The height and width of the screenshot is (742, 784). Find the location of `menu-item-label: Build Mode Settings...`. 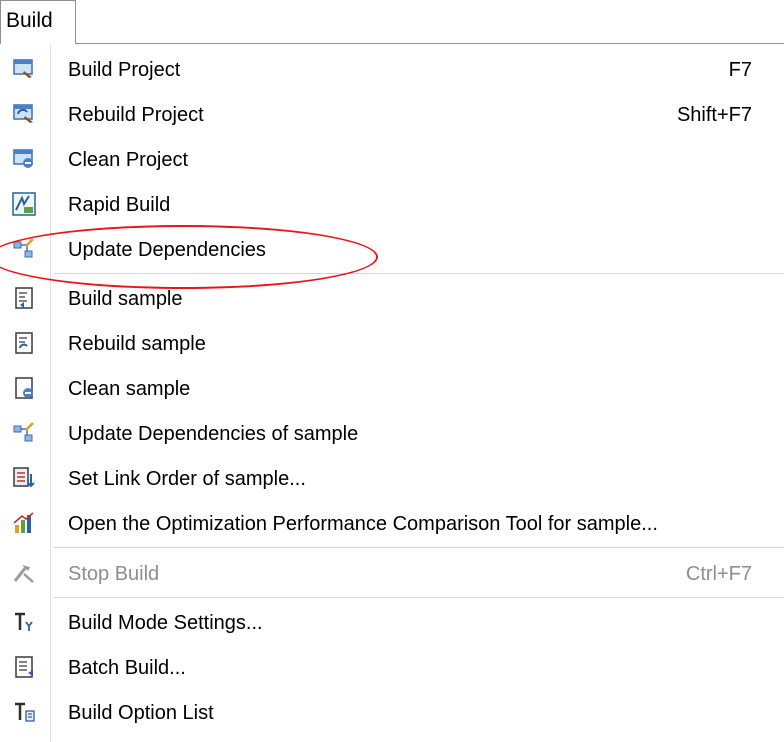

menu-item-label: Build Mode Settings... is located at coordinates (165, 623).